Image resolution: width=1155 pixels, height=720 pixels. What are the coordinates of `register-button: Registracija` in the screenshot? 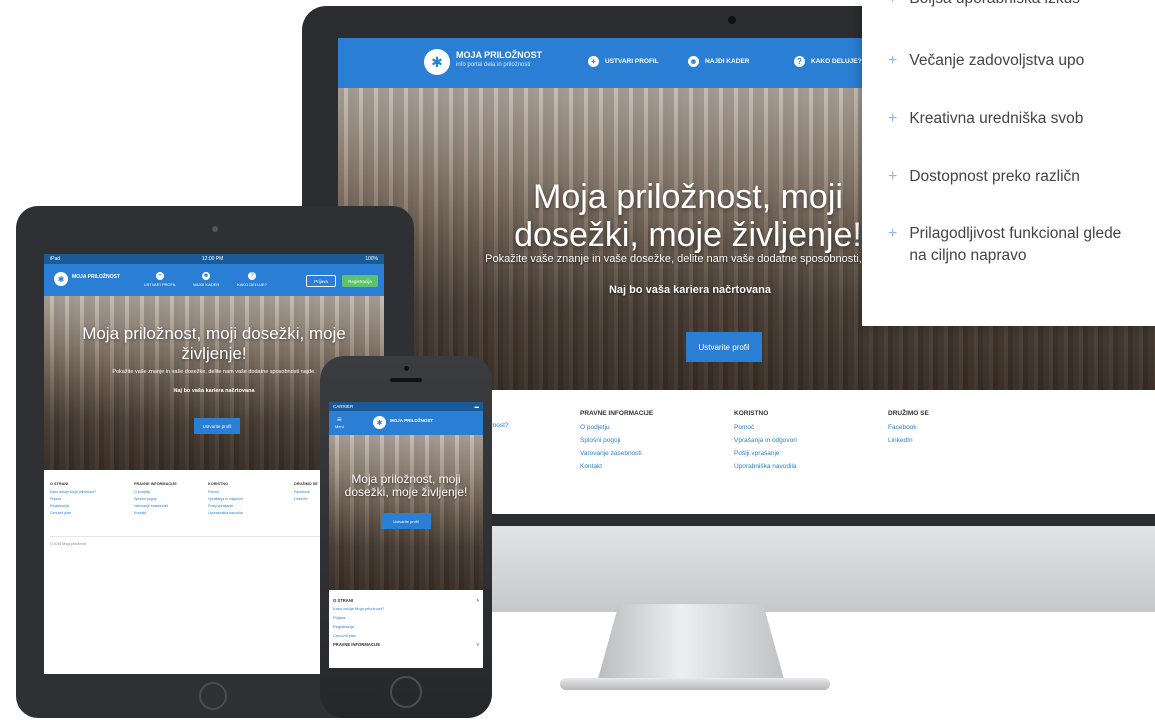 It's located at (360, 281).